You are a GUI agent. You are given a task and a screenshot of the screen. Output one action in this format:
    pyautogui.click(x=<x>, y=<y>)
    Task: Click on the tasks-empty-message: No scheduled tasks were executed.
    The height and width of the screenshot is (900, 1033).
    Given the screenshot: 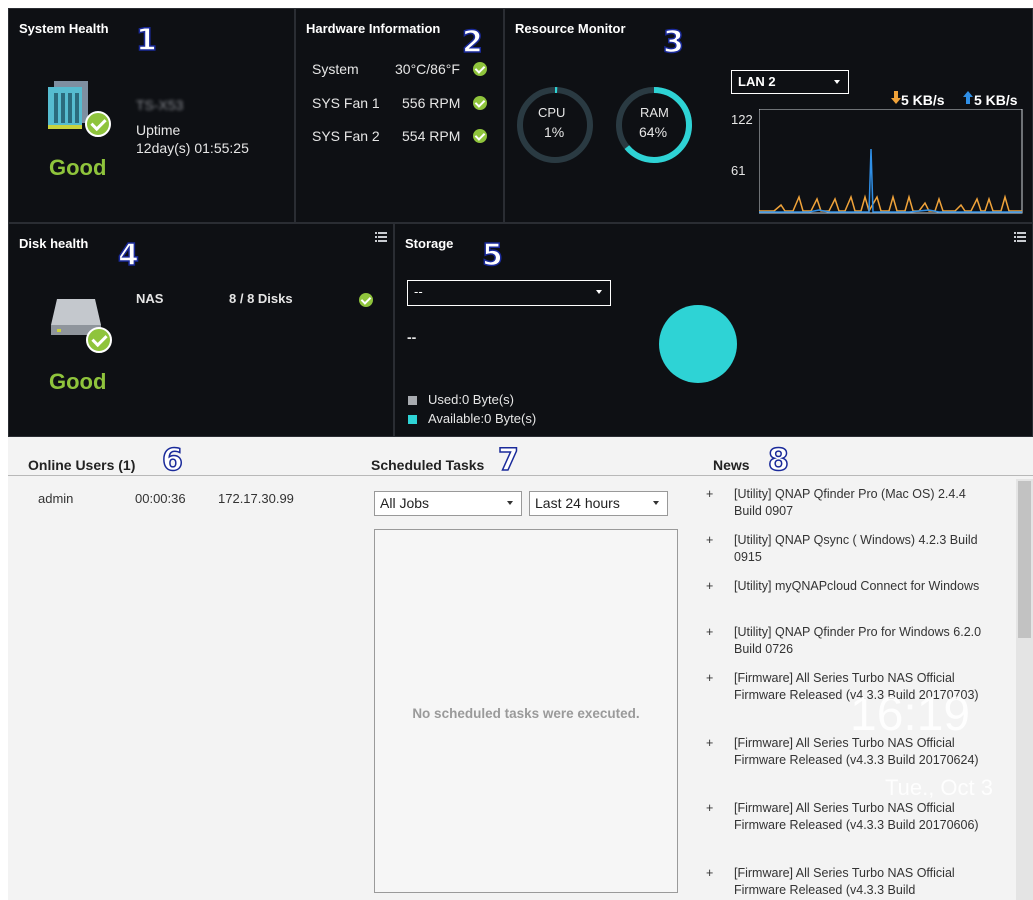 What is the action you would take?
    pyautogui.click(x=526, y=713)
    